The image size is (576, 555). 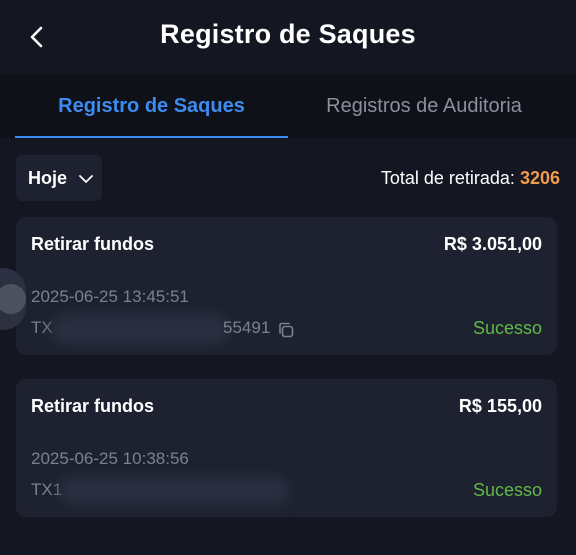 What do you see at coordinates (288, 178) in the screenshot?
I see `filter-row: Hoje Total de retirada: 3206` at bounding box center [288, 178].